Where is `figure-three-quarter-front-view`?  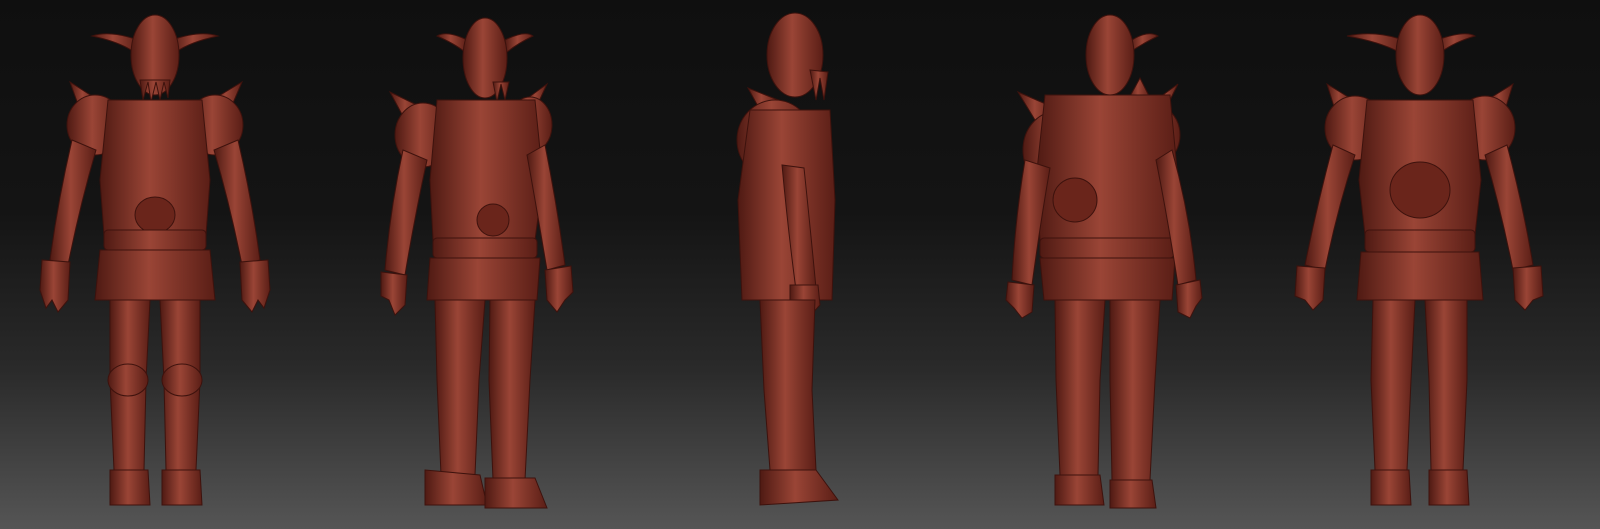
figure-three-quarter-front-view is located at coordinates (480, 264).